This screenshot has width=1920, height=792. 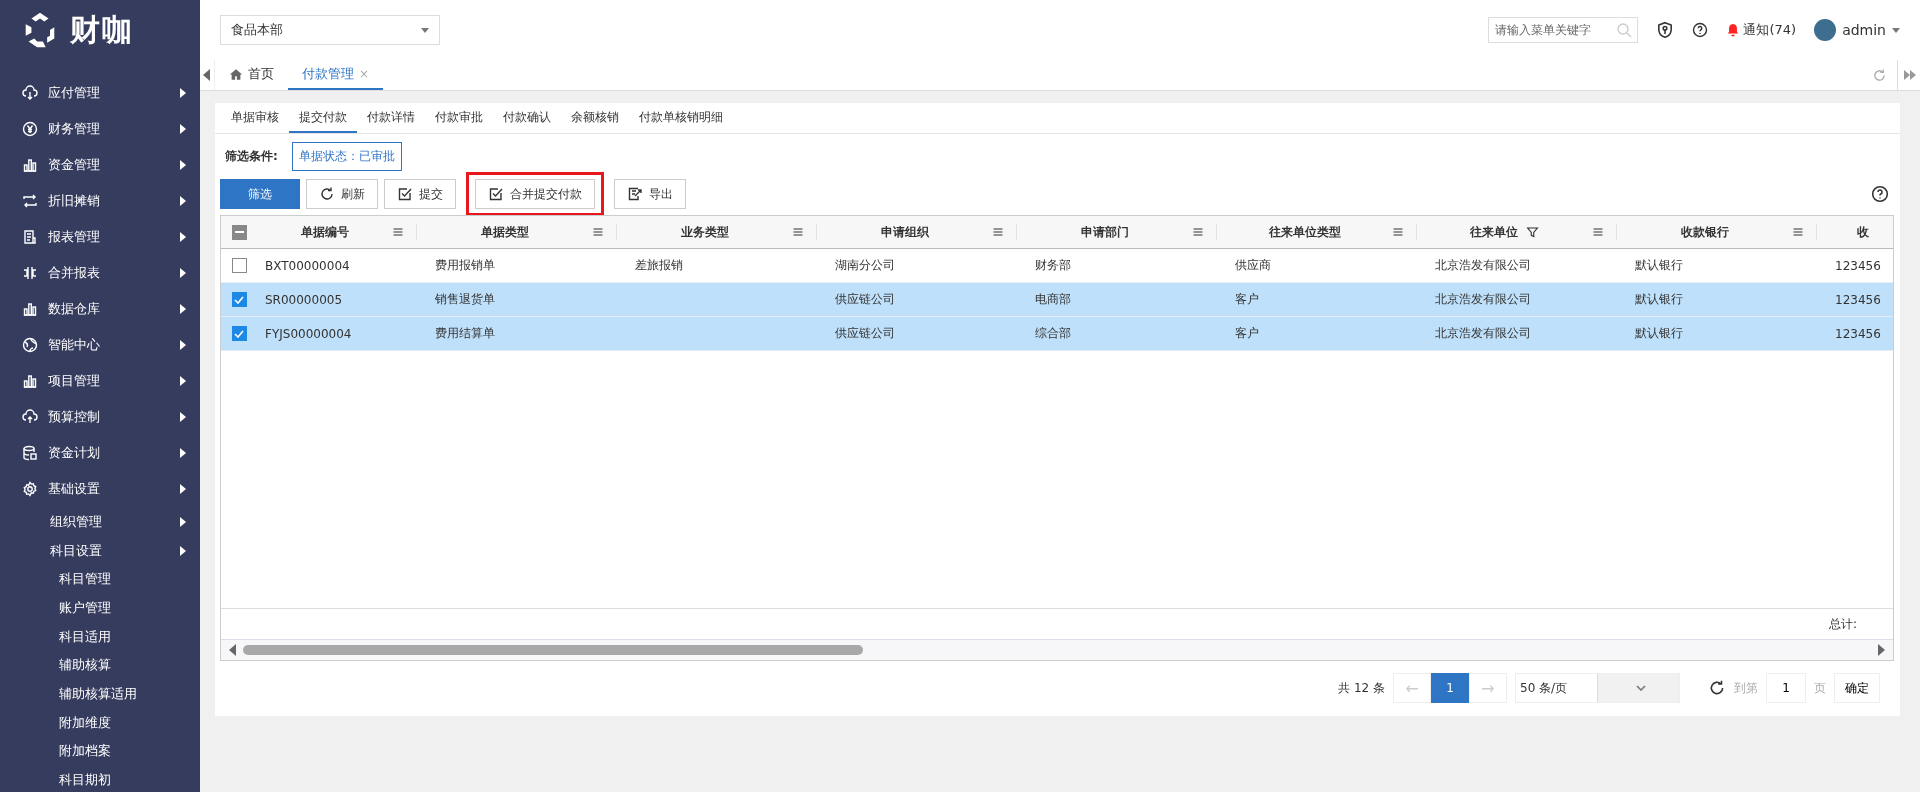 What do you see at coordinates (336, 75) in the screenshot?
I see `page-tab: 付款管理 ×` at bounding box center [336, 75].